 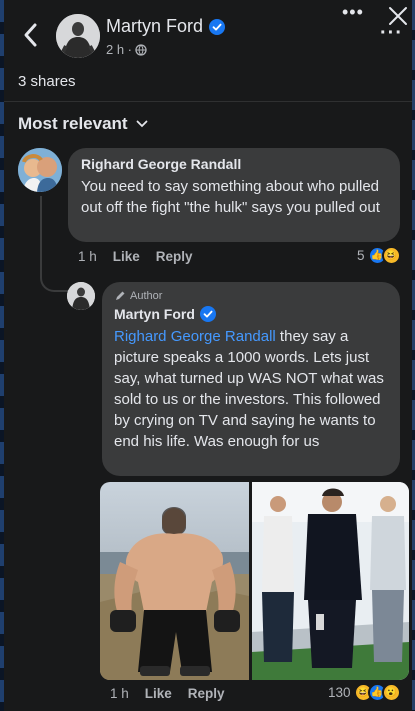 I want to click on profile-name: Martyn Ford, so click(x=166, y=26).